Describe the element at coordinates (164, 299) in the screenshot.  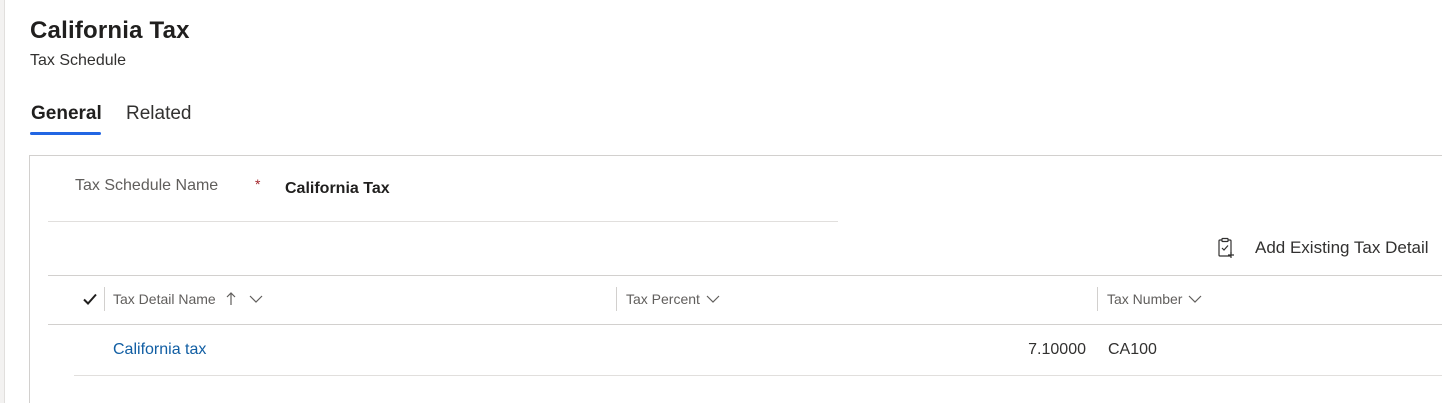
I see `column-header-label: Tax Detail Name` at that location.